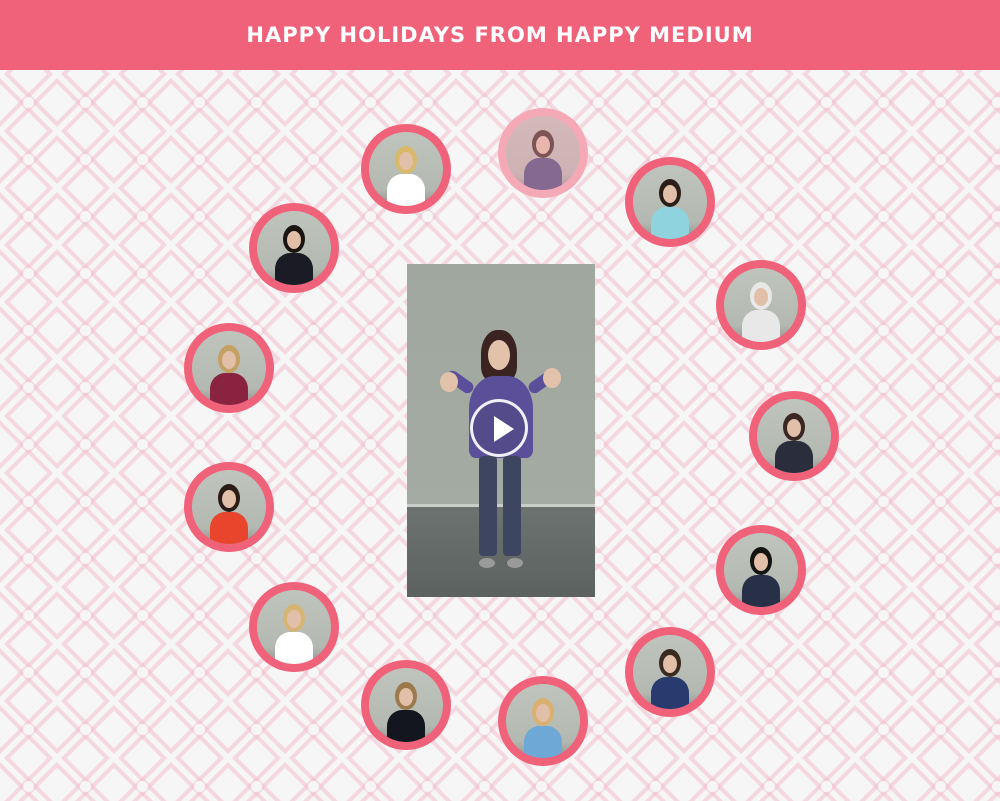  I want to click on header-banner: HAPPY HOLIDAYS FROM HAPPY MEDIUM, so click(500, 35).